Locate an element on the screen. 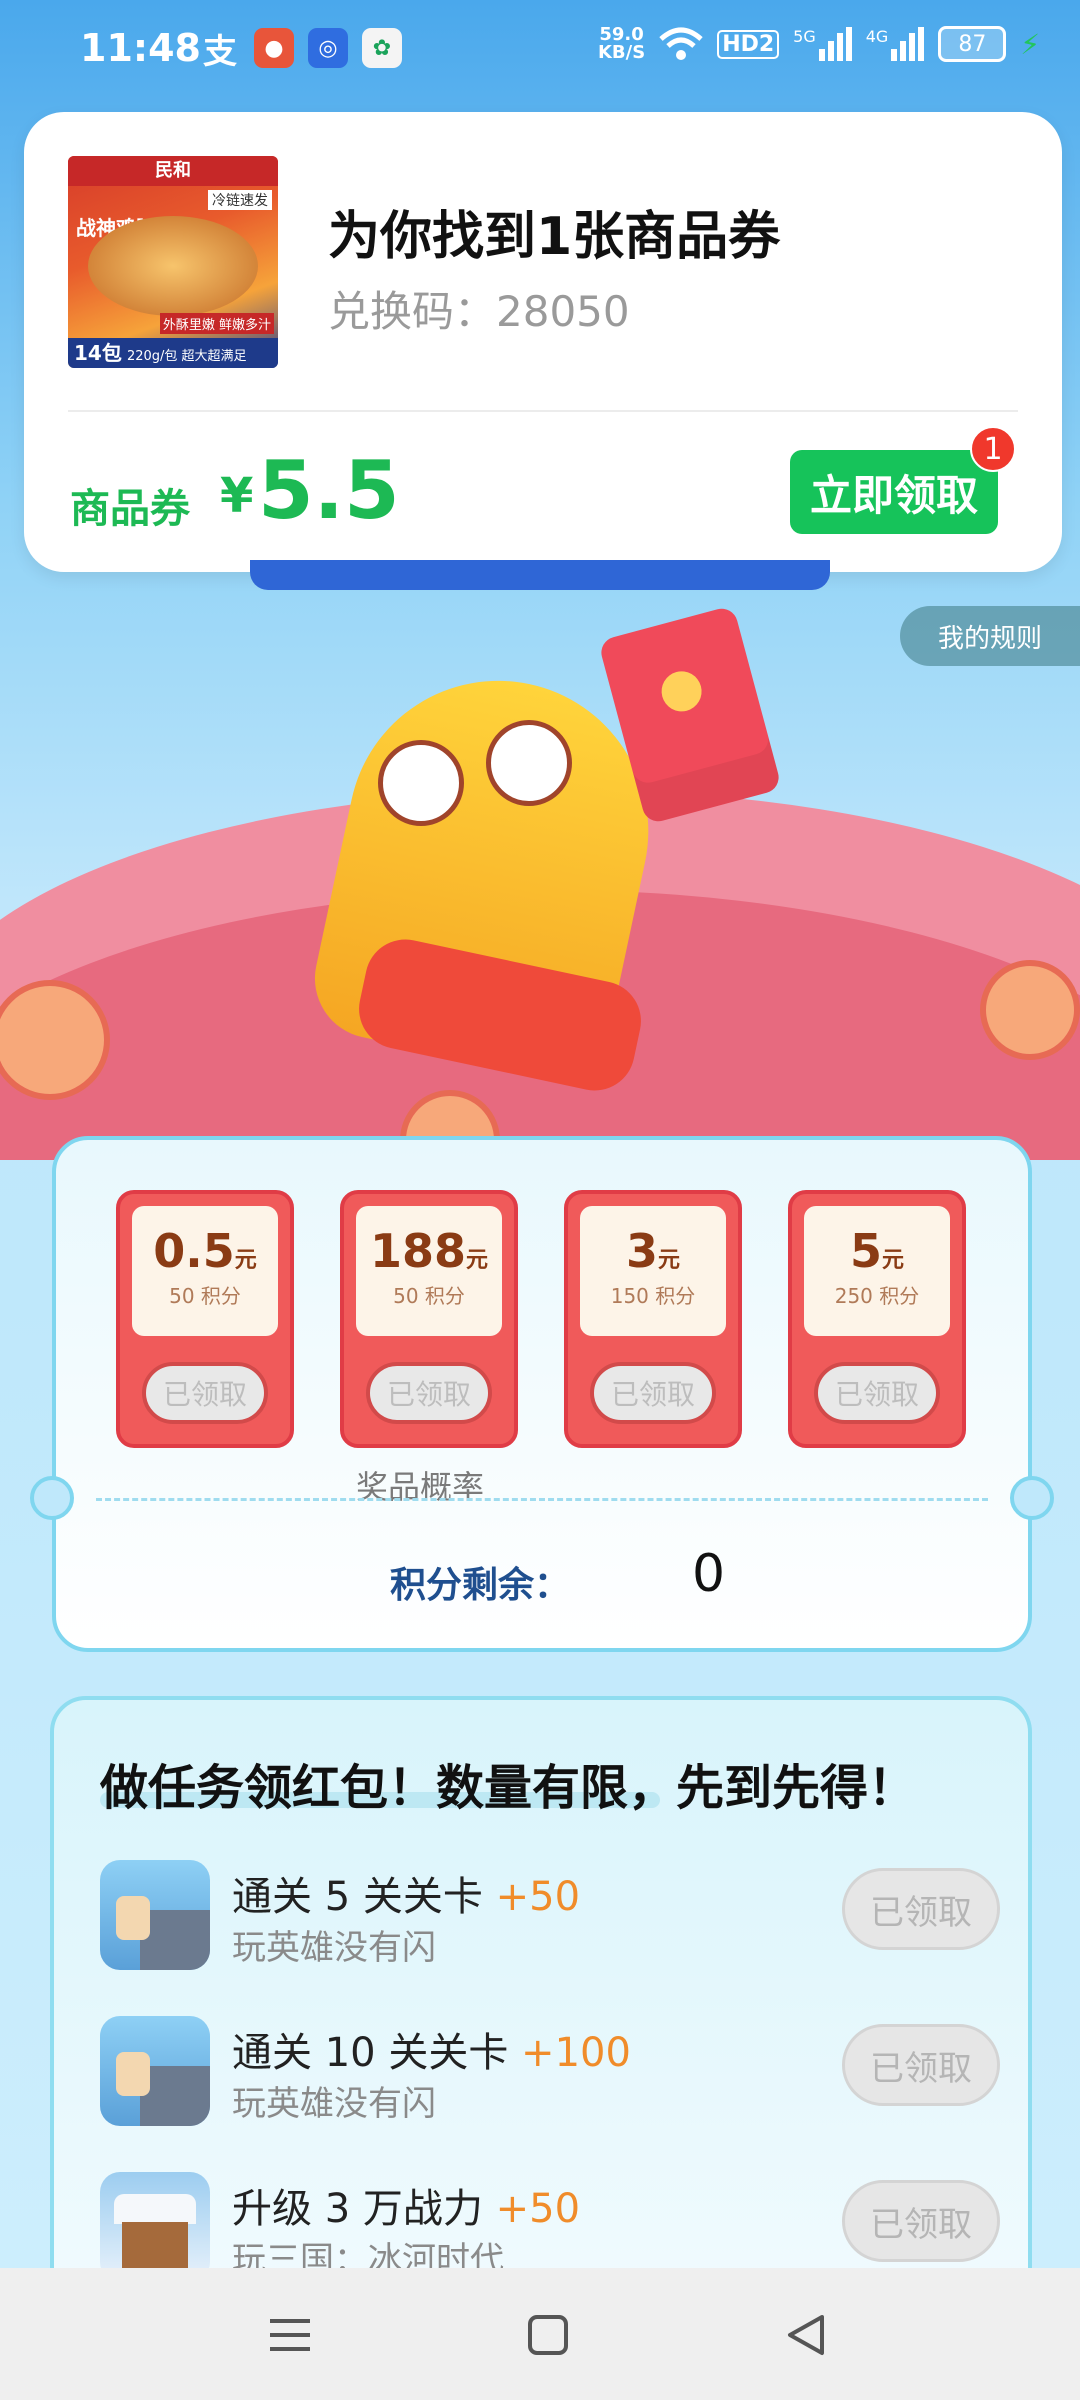 This screenshot has width=1080, height=2400. prize-ticket: 5元 250 积分 is located at coordinates (877, 1271).